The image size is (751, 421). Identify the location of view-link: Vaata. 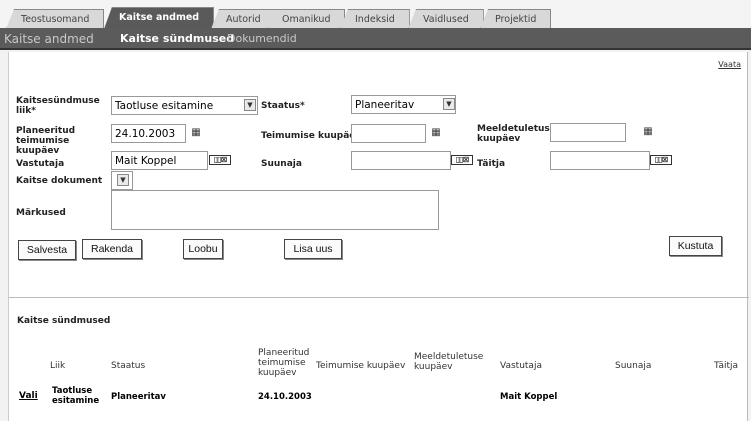
(729, 64).